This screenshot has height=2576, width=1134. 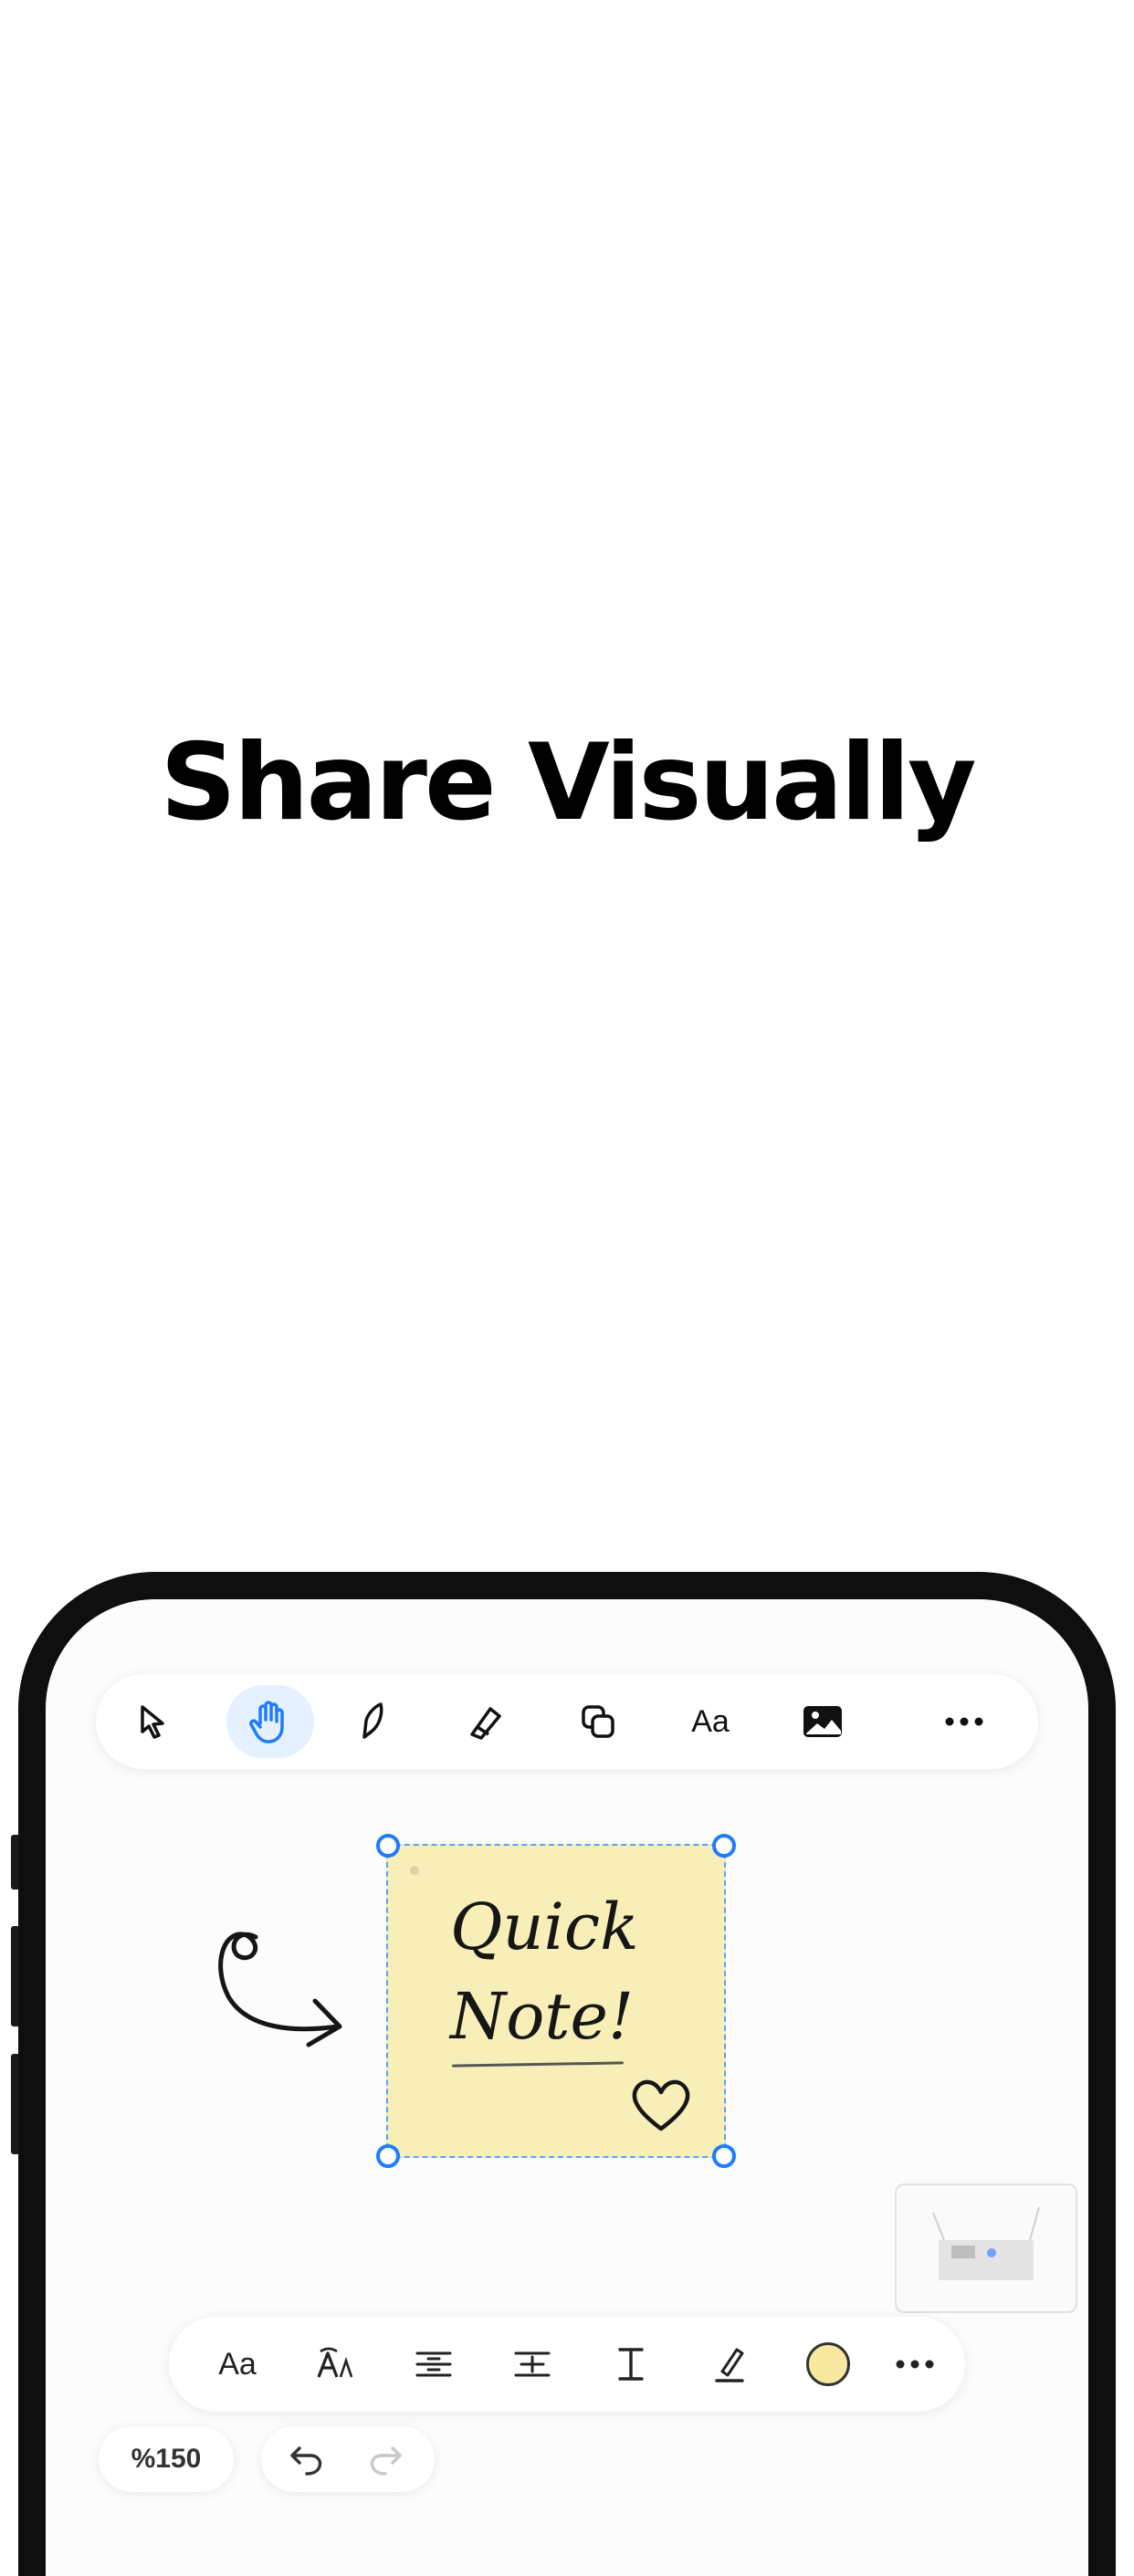 I want to click on more-tool-button, so click(x=964, y=1722).